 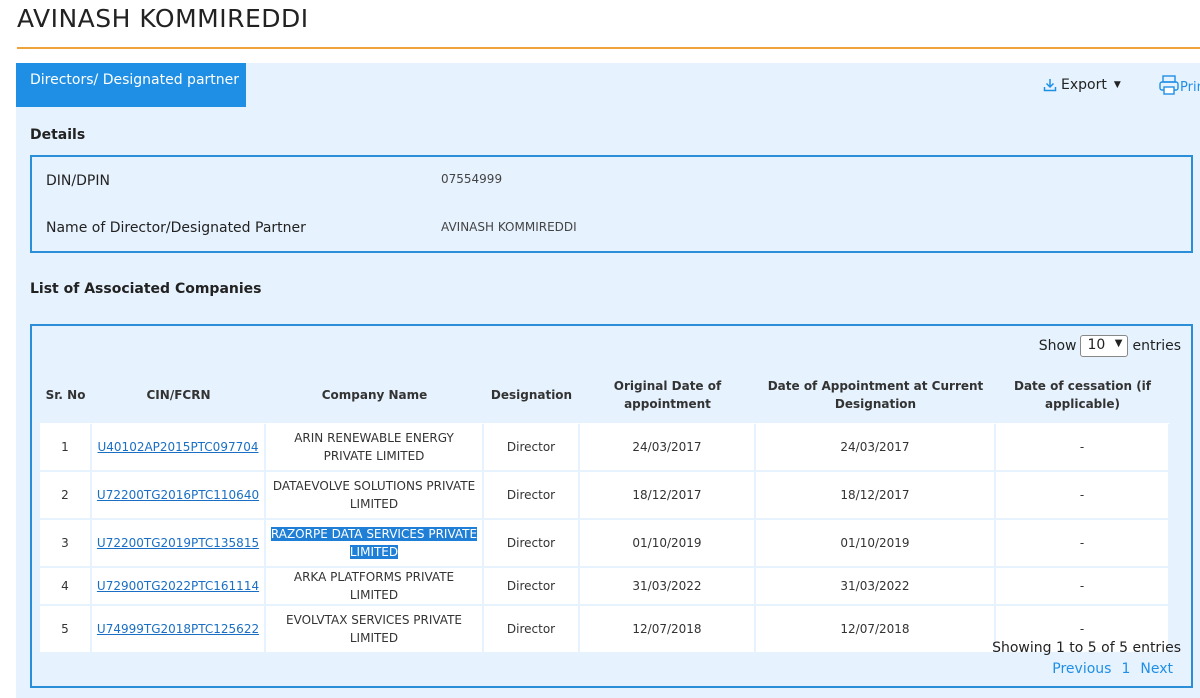 I want to click on cell-company: ARKA PLATFORMS PRIVATE LIMITED, so click(x=375, y=587).